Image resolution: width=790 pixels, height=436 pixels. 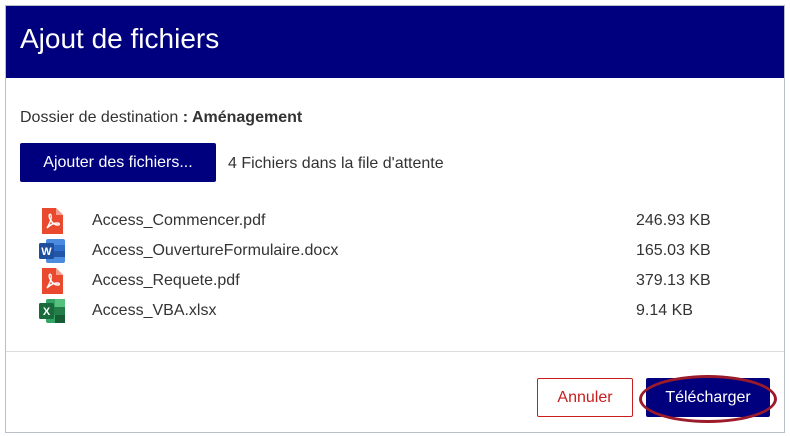 What do you see at coordinates (384, 221) in the screenshot?
I see `file-row: Access_Commencer.pdf 246.93 KB` at bounding box center [384, 221].